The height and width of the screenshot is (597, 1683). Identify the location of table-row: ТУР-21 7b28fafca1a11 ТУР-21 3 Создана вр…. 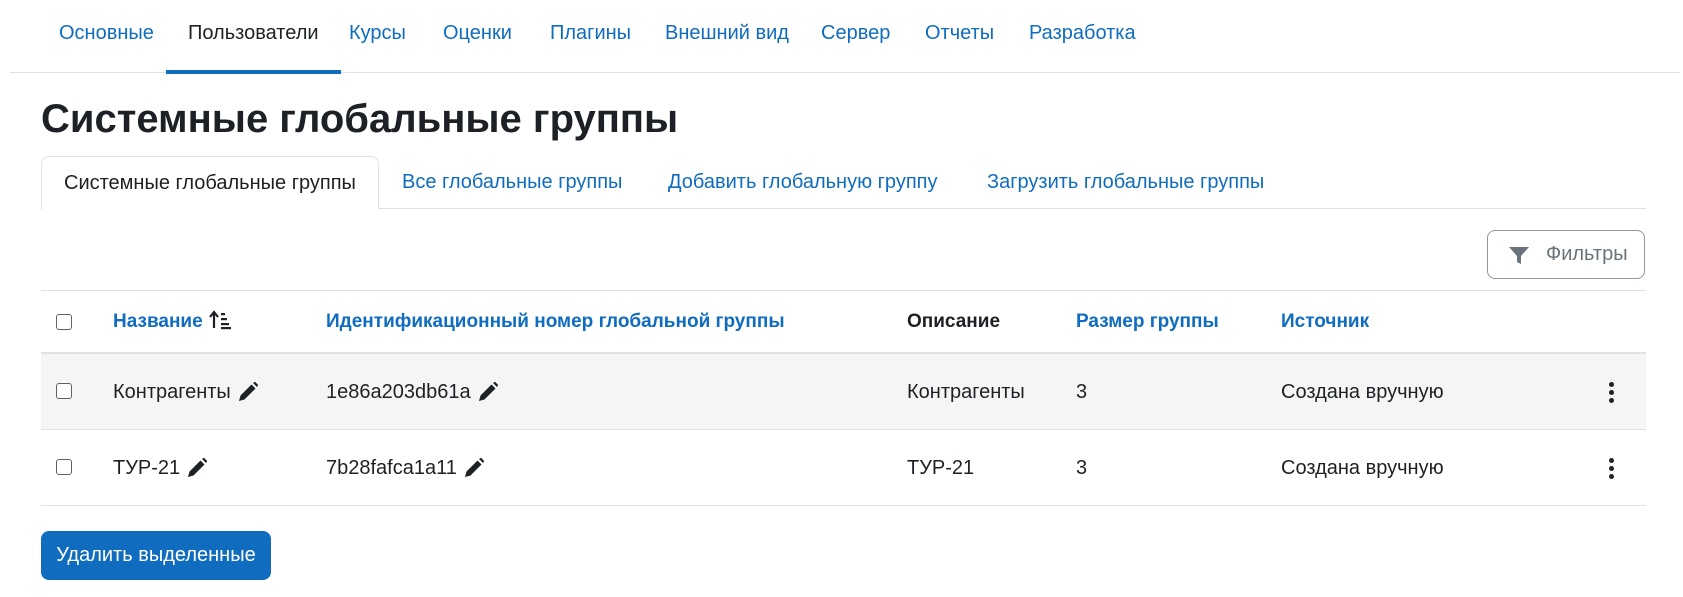
(843, 468).